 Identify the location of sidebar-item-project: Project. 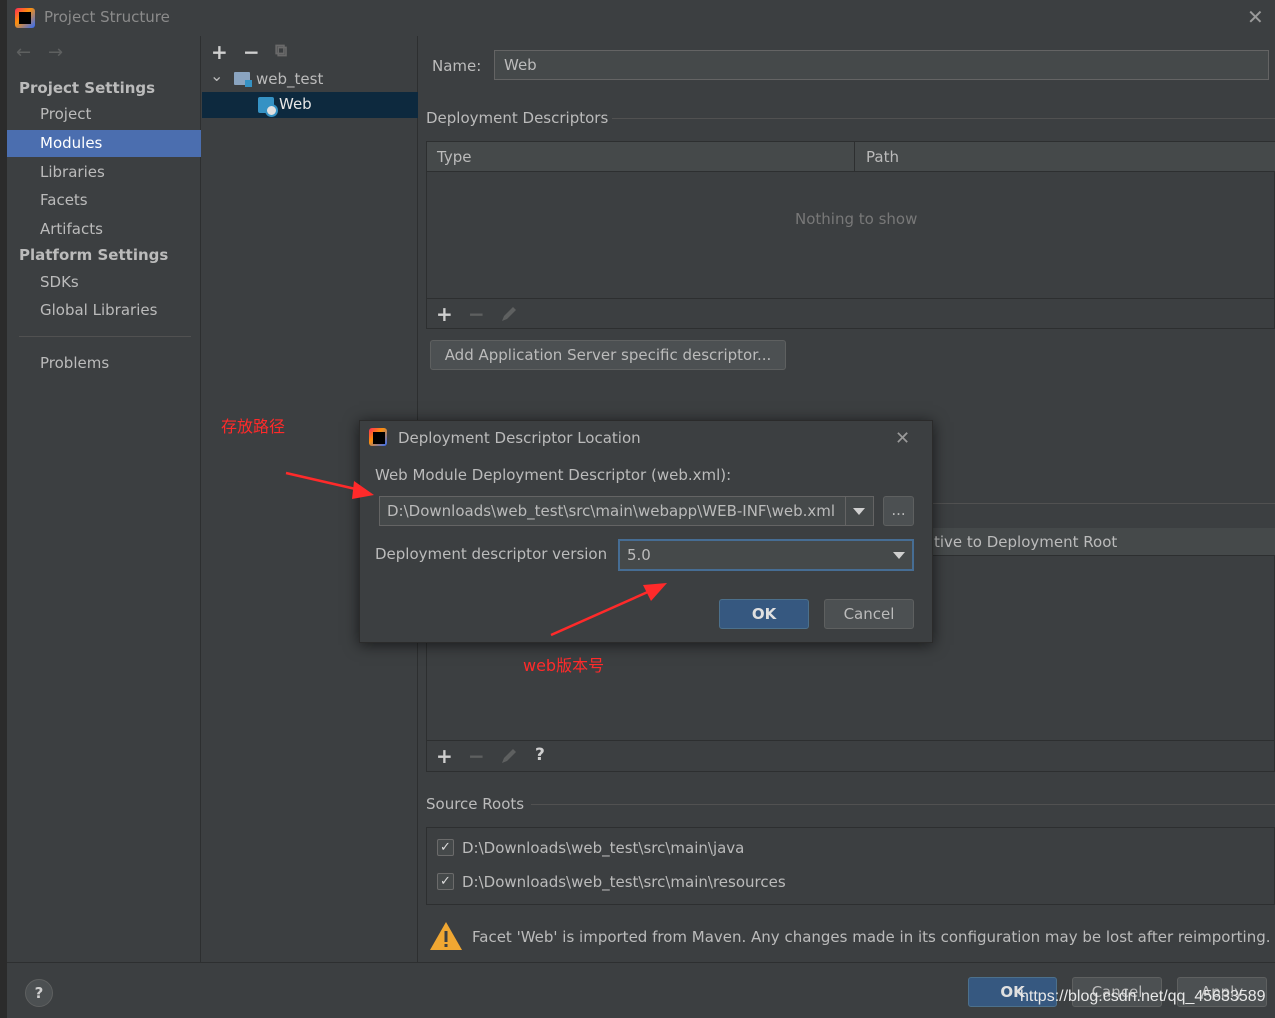
(65, 114).